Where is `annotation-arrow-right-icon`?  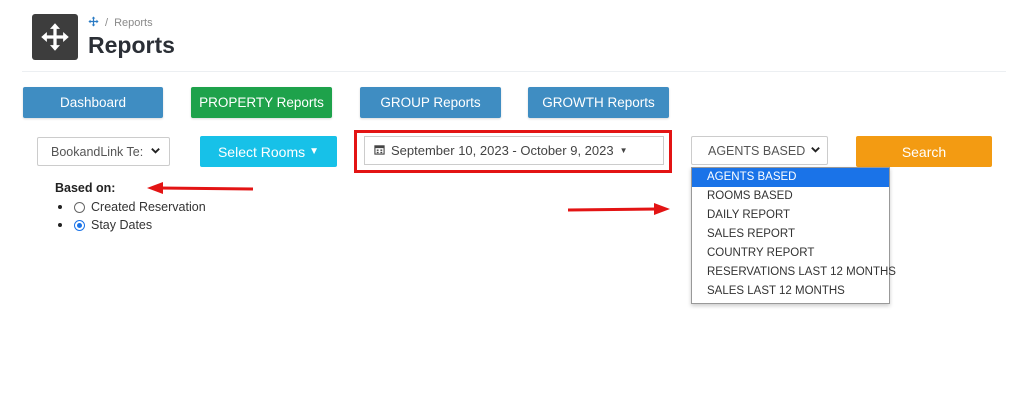 annotation-arrow-right-icon is located at coordinates (620, 209).